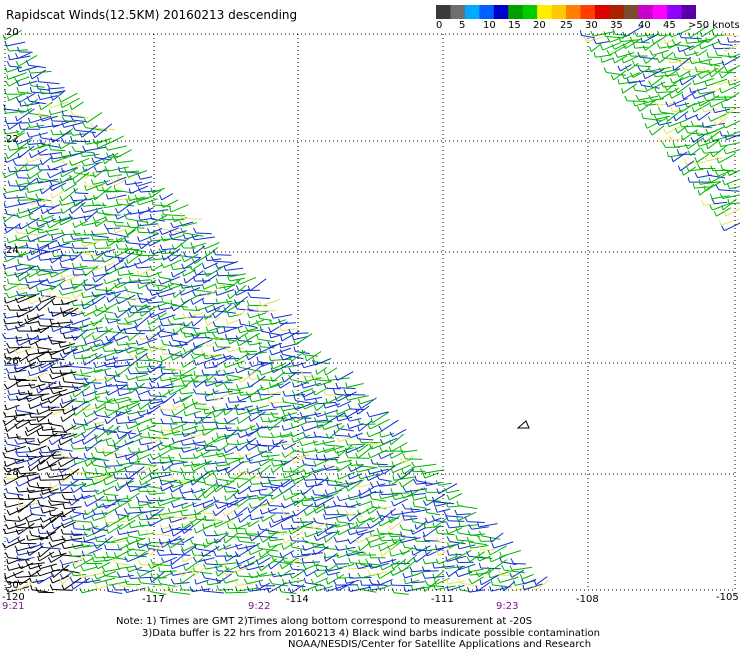 This screenshot has height=650, width=740. Describe the element at coordinates (489, 25) in the screenshot. I see `scale-label: 10` at that location.